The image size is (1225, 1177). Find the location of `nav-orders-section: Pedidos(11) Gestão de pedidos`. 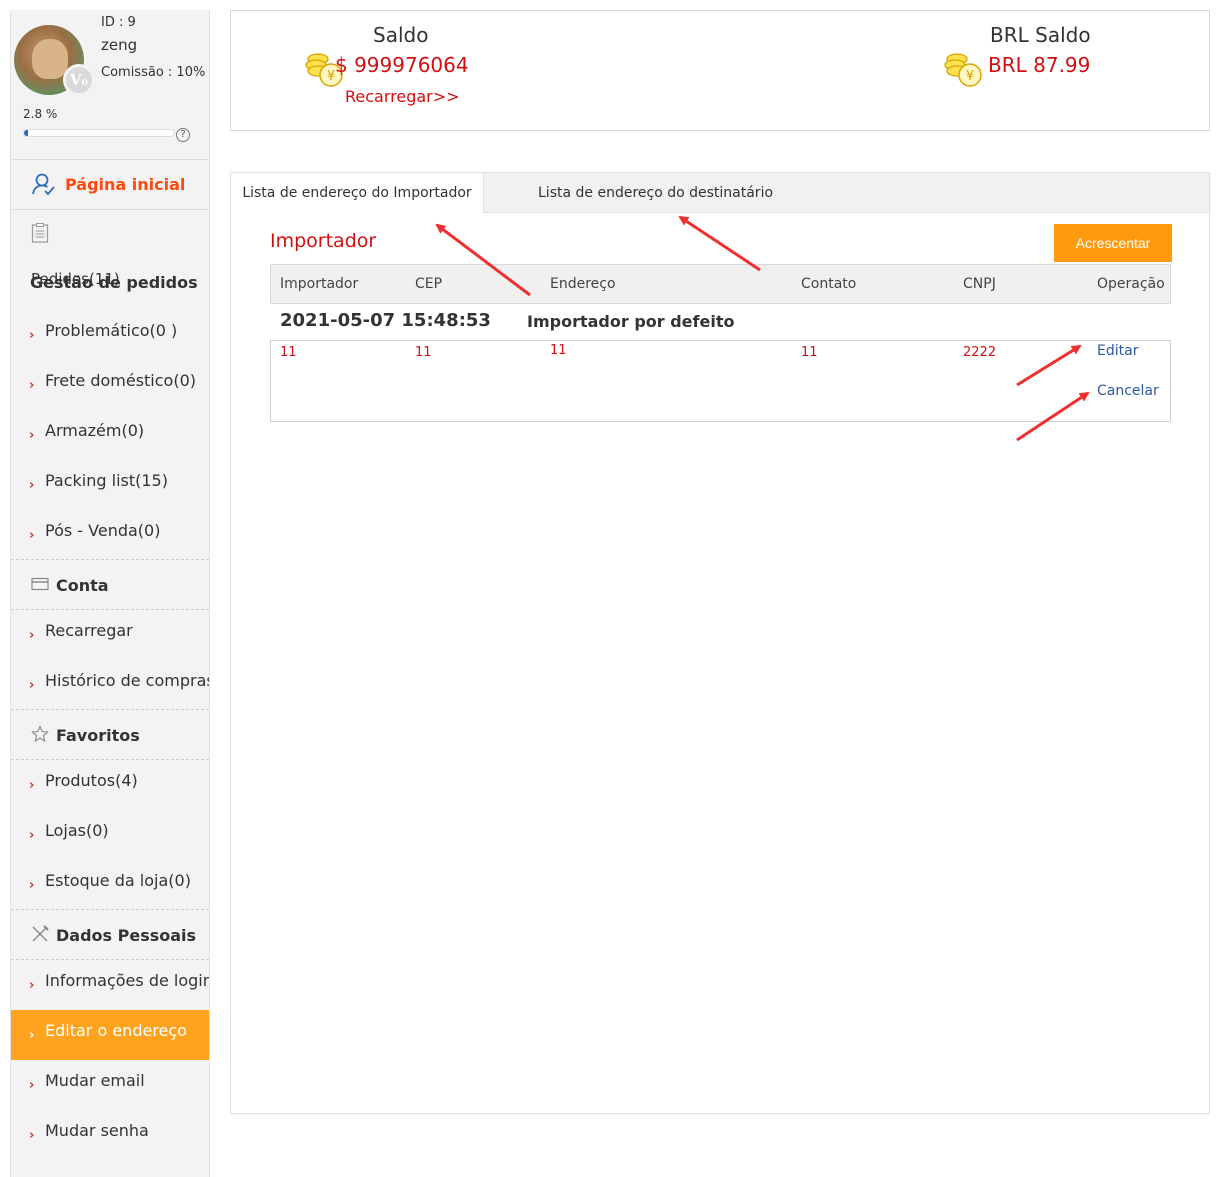

nav-orders-section: Pedidos(11) Gestão de pedidos is located at coordinates (110, 285).